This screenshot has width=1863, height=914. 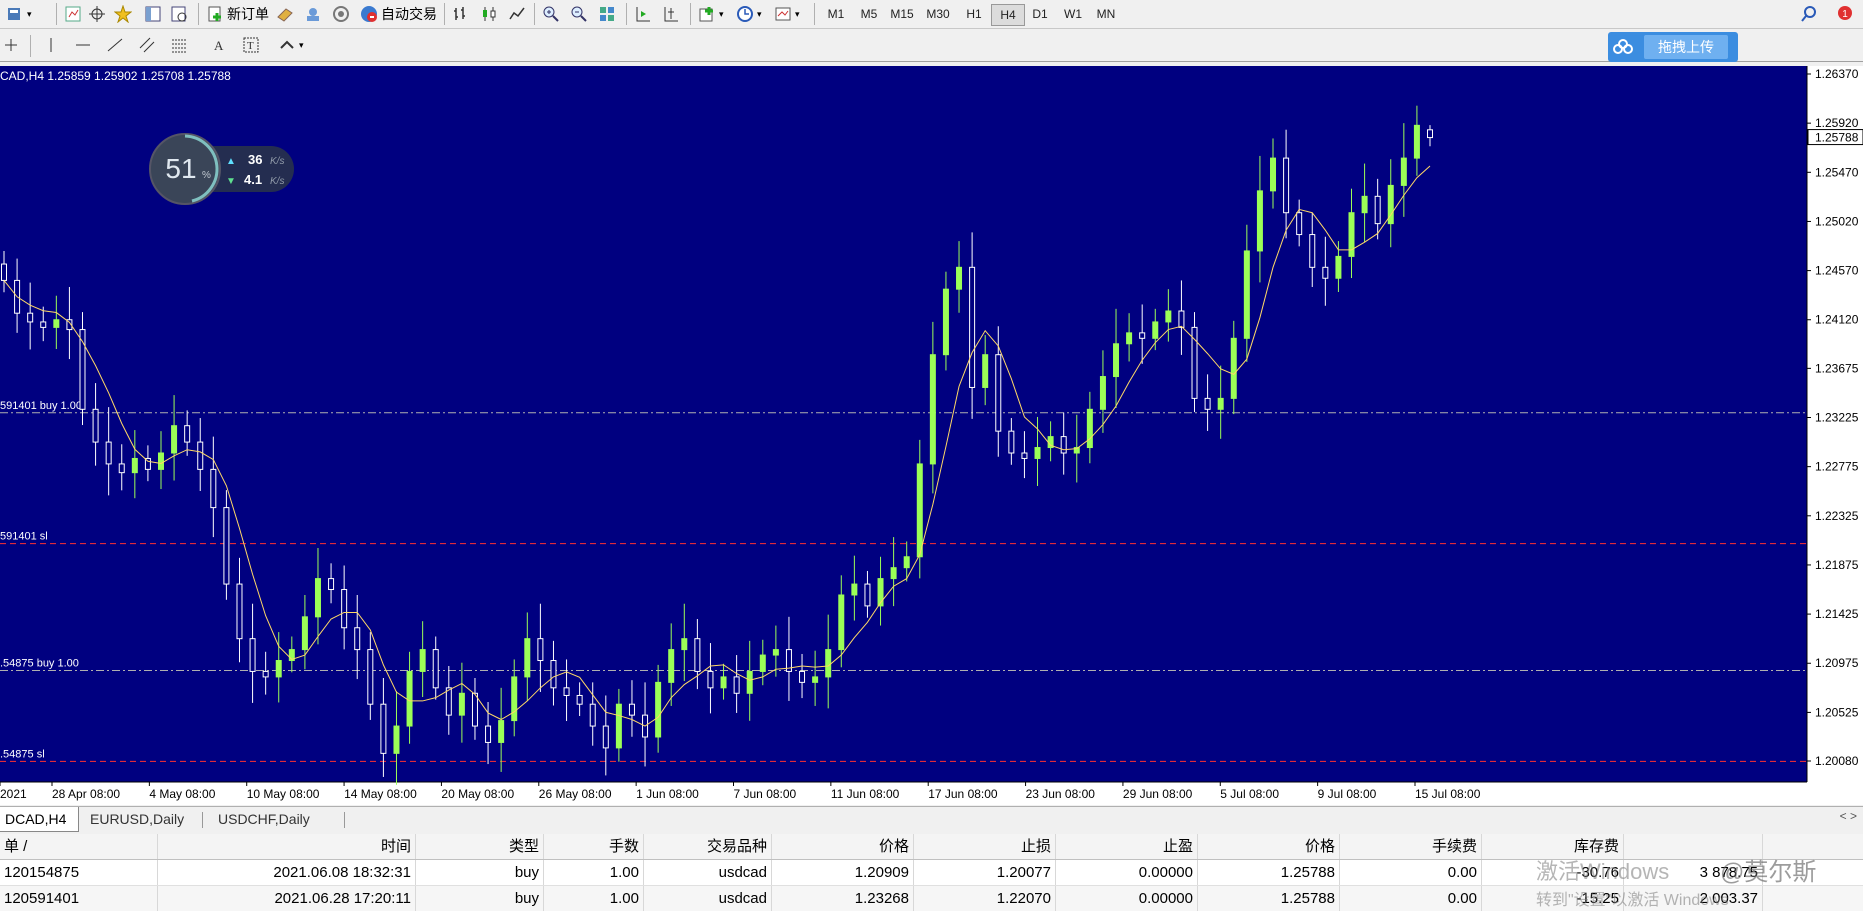 What do you see at coordinates (1809, 14) in the screenshot?
I see `search-icon` at bounding box center [1809, 14].